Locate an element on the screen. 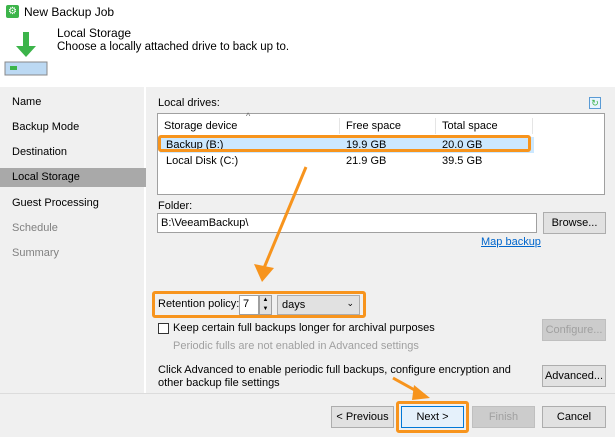  table-row: Local Disk (C:) 21.9 GB 39.5 GB is located at coordinates (347, 161).